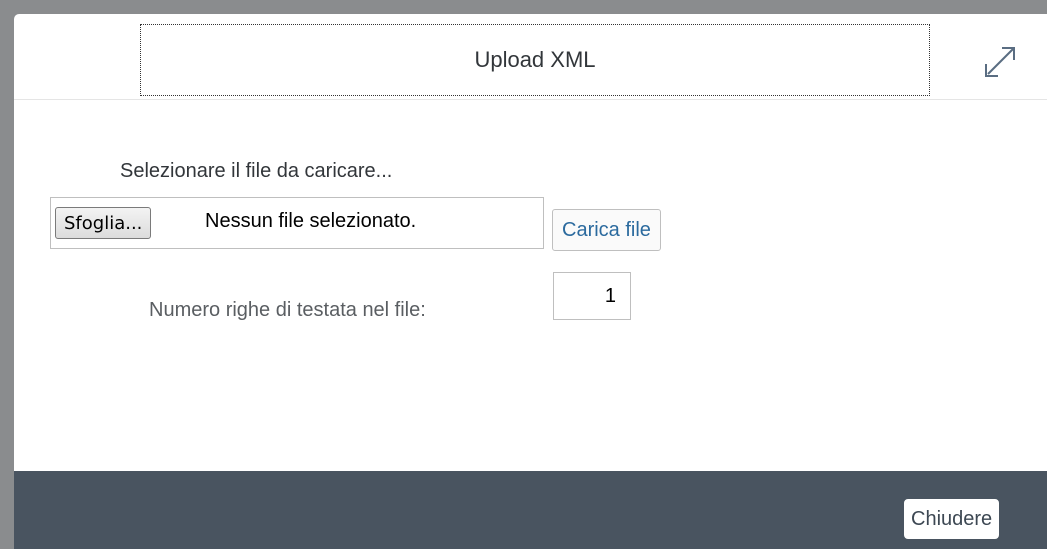 This screenshot has width=1047, height=549. I want to click on file-input: Sfoglia... Nessun file selezionato., so click(297, 223).